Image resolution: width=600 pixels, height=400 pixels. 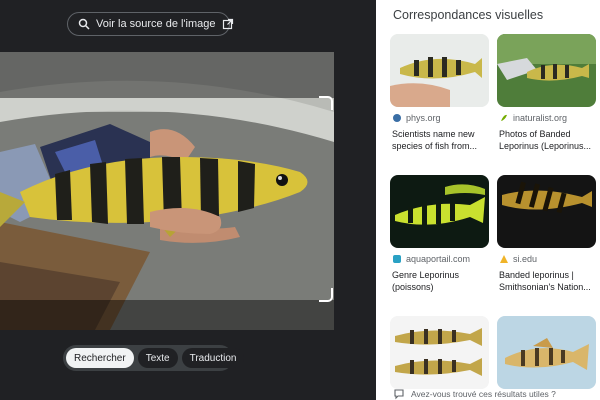 I want to click on mode-text-button: Texte, so click(x=157, y=358).